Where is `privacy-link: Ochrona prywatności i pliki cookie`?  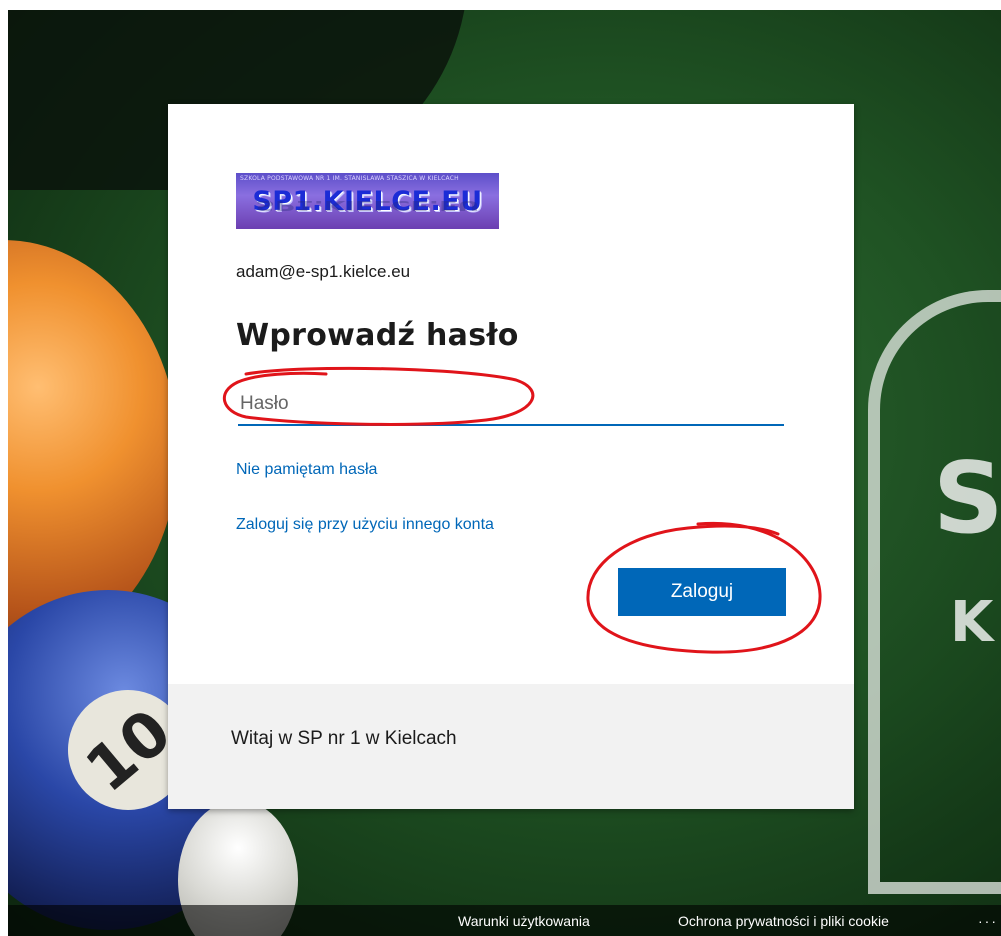
privacy-link: Ochrona prywatności i pliki cookie is located at coordinates (783, 921).